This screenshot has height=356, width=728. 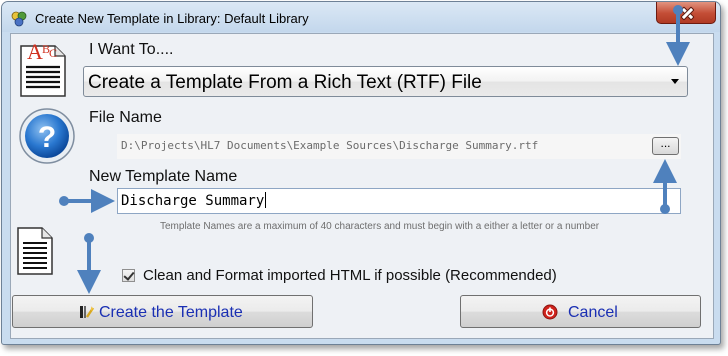 I want to click on file-name-label: File Name, so click(x=125, y=117).